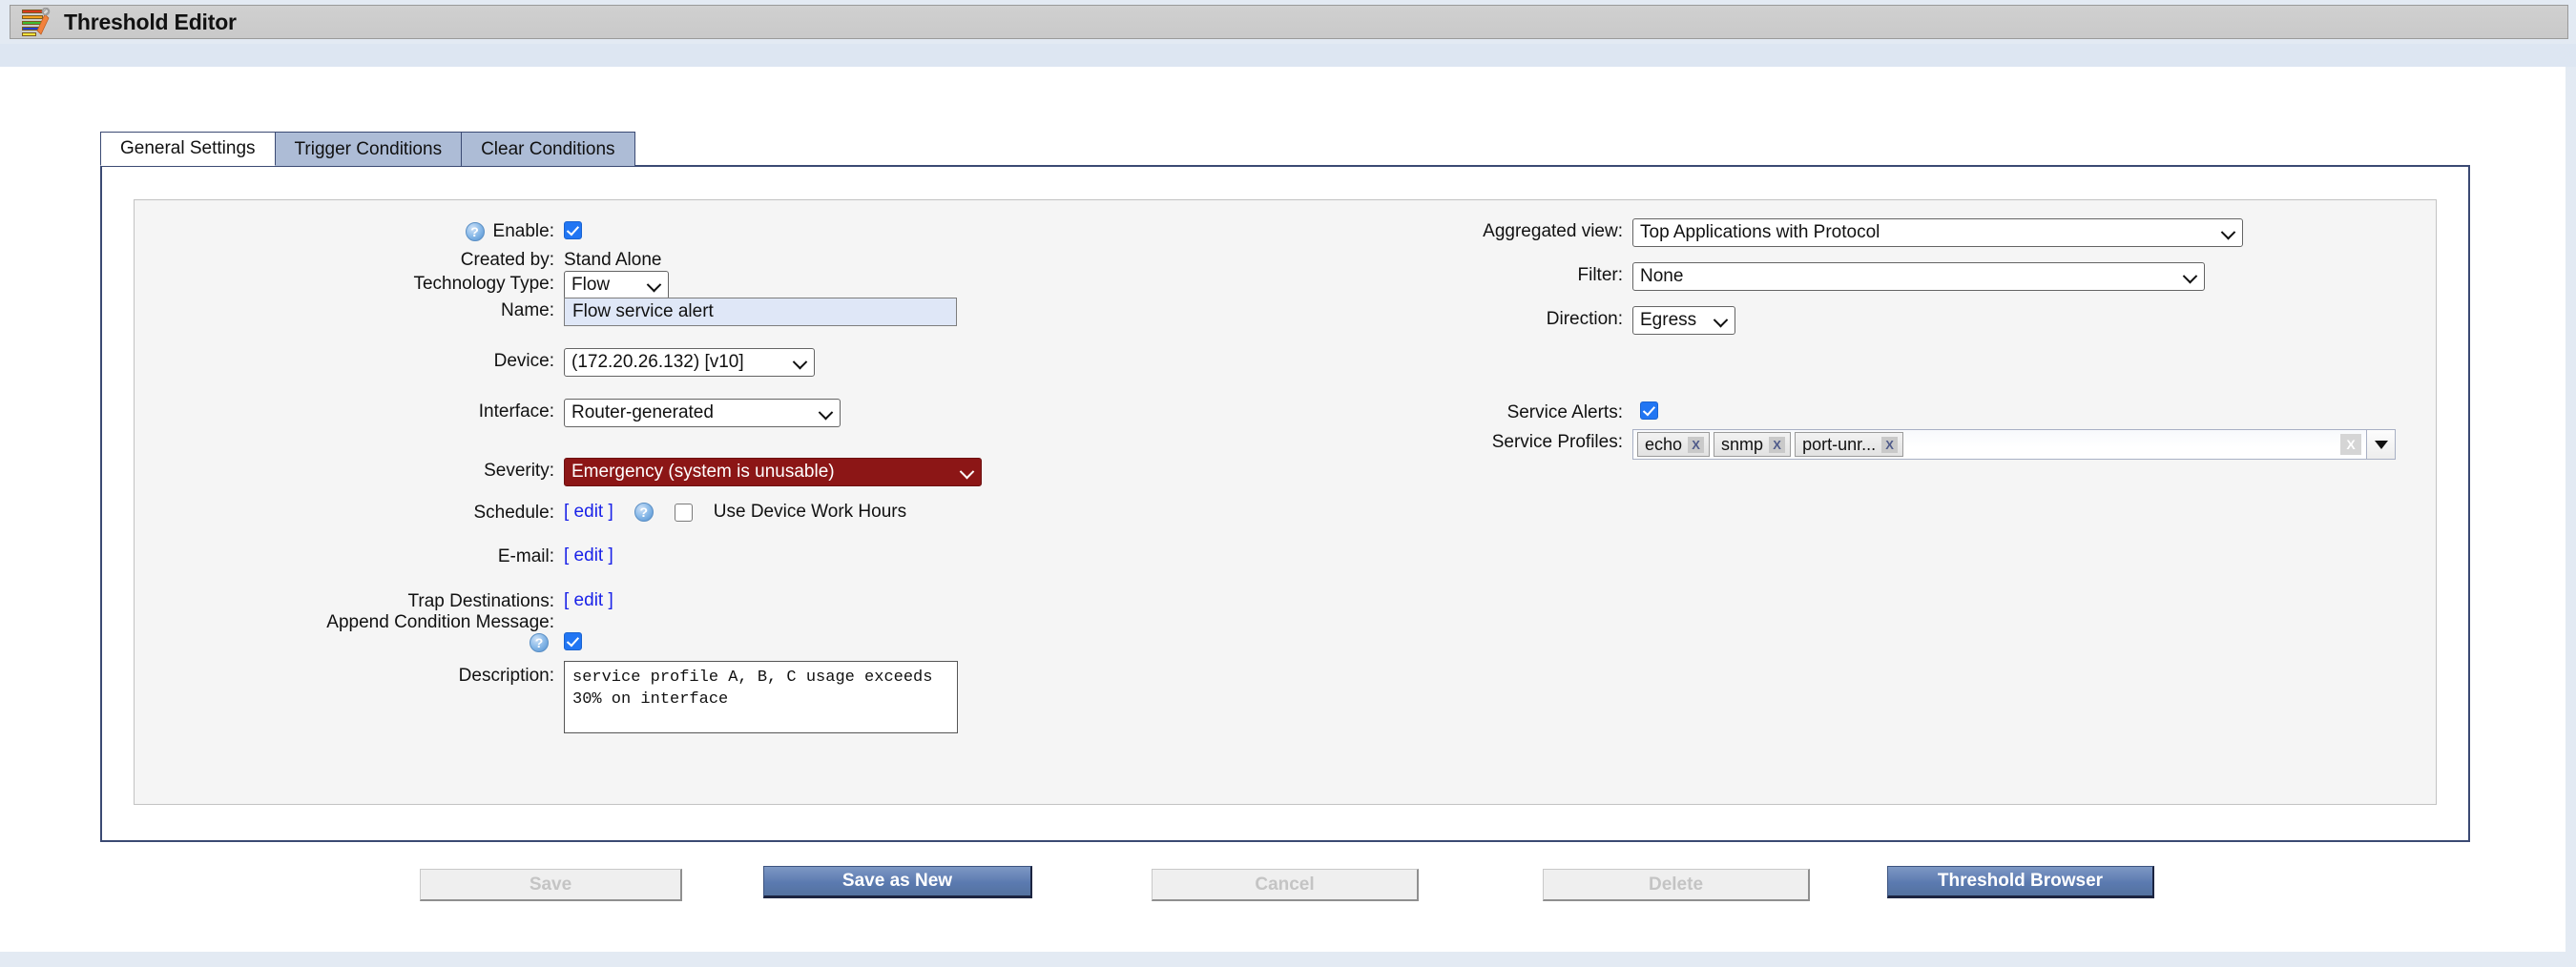 The width and height of the screenshot is (2576, 967). Describe the element at coordinates (344, 284) in the screenshot. I see `field-technology-type: Technology Type:` at that location.